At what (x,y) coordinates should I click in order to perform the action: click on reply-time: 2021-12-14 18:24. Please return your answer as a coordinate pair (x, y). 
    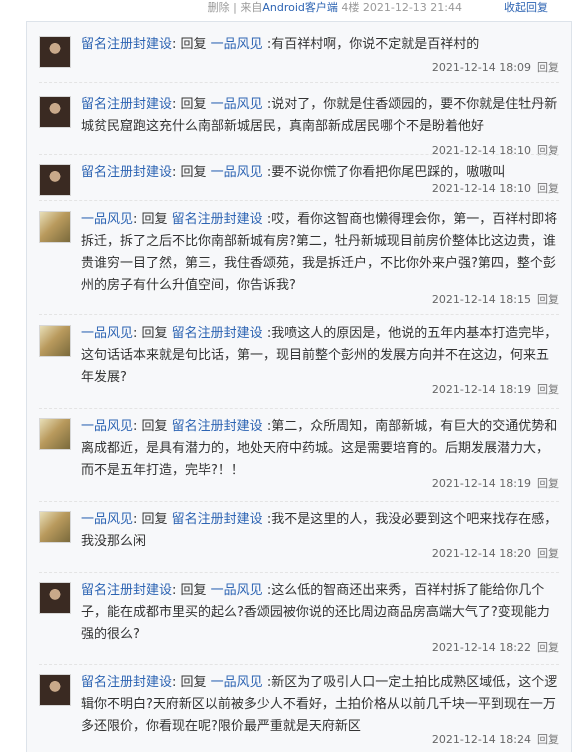
    Looking at the image, I should click on (481, 739).